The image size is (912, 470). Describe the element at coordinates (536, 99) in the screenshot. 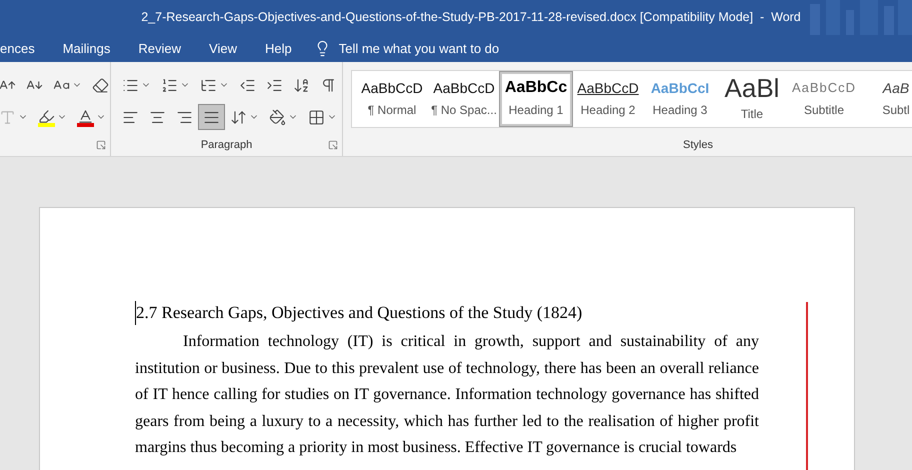

I see `style-item: AaBbCc Heading 1` at that location.